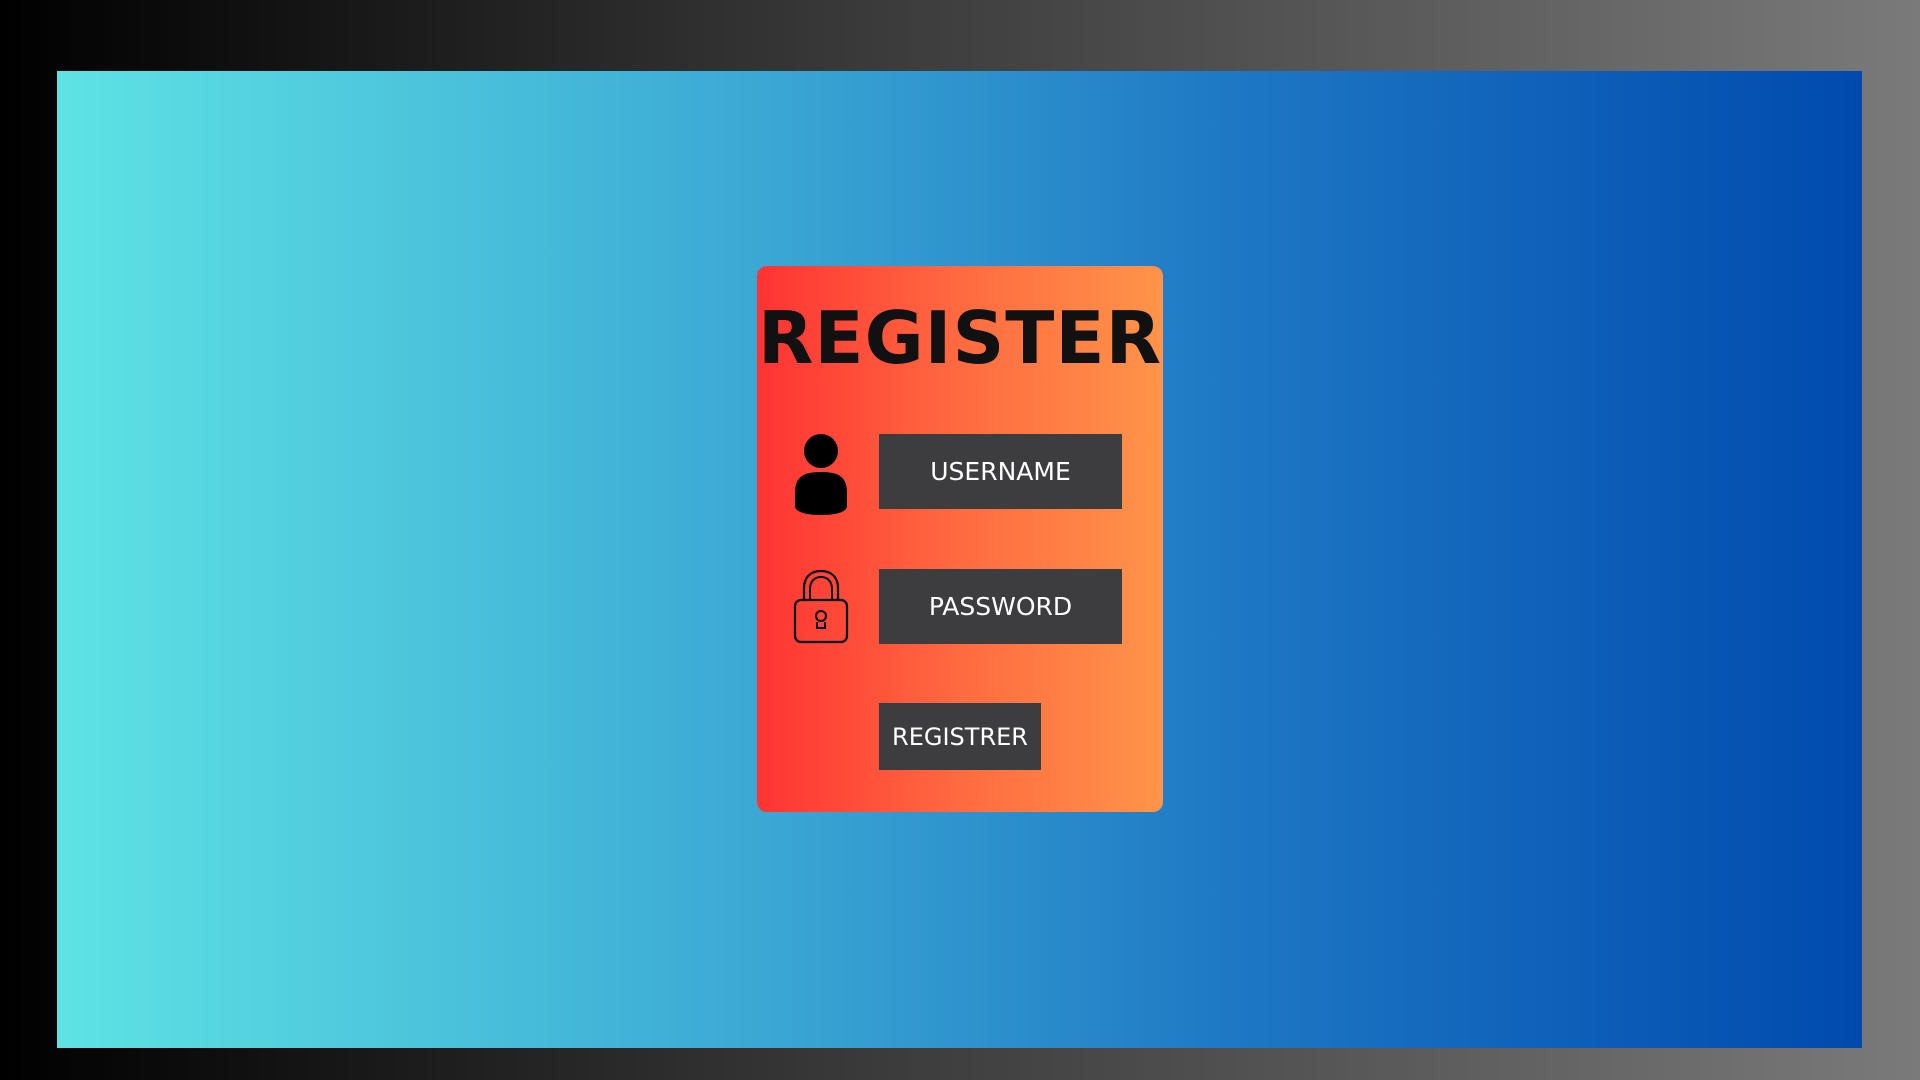  What do you see at coordinates (1000, 606) in the screenshot?
I see `password-field: PASSWORD` at bounding box center [1000, 606].